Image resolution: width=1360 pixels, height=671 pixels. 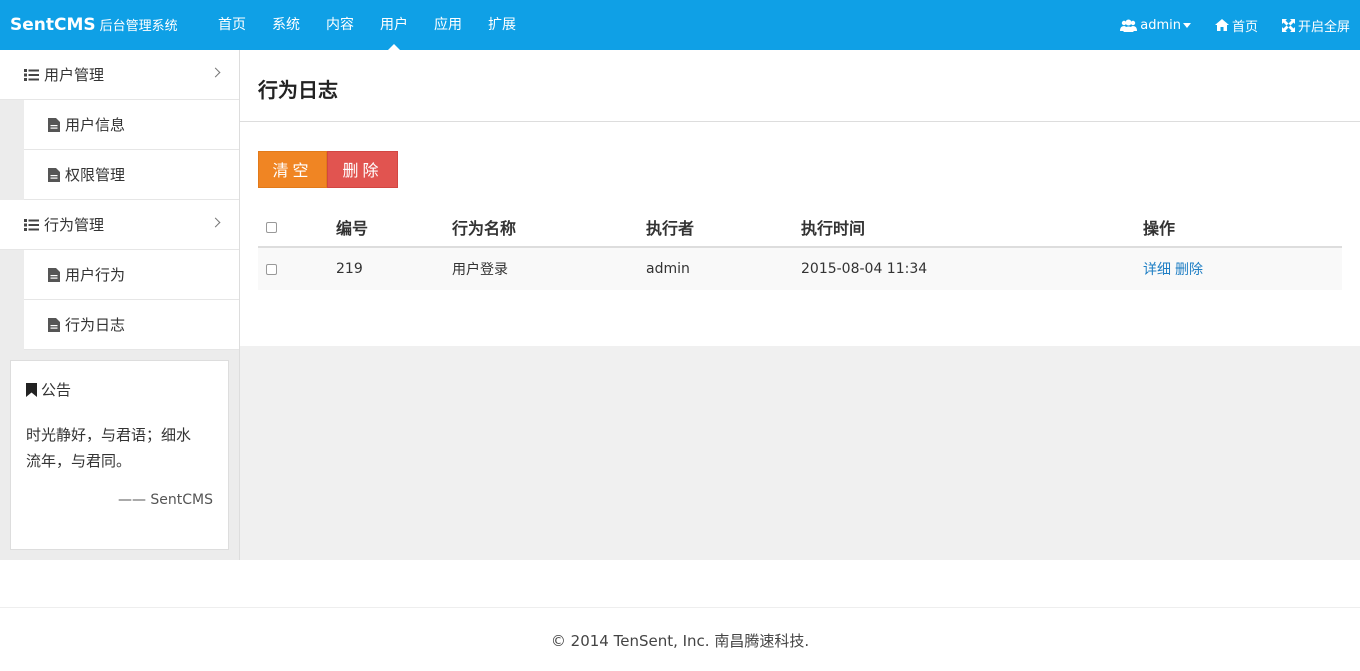 What do you see at coordinates (138, 26) in the screenshot?
I see `brand-subtitle: 后台管理系统` at bounding box center [138, 26].